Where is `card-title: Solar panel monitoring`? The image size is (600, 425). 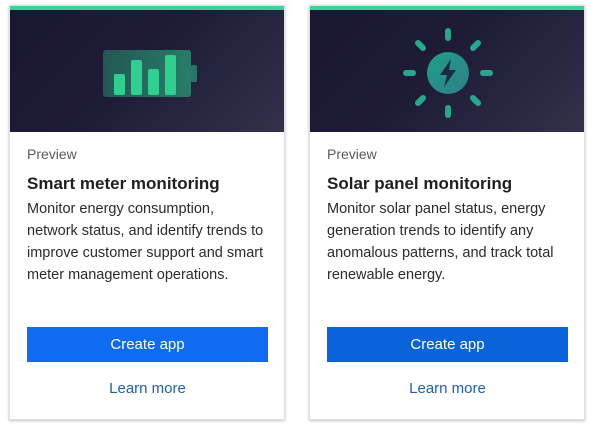 card-title: Solar panel monitoring is located at coordinates (420, 183).